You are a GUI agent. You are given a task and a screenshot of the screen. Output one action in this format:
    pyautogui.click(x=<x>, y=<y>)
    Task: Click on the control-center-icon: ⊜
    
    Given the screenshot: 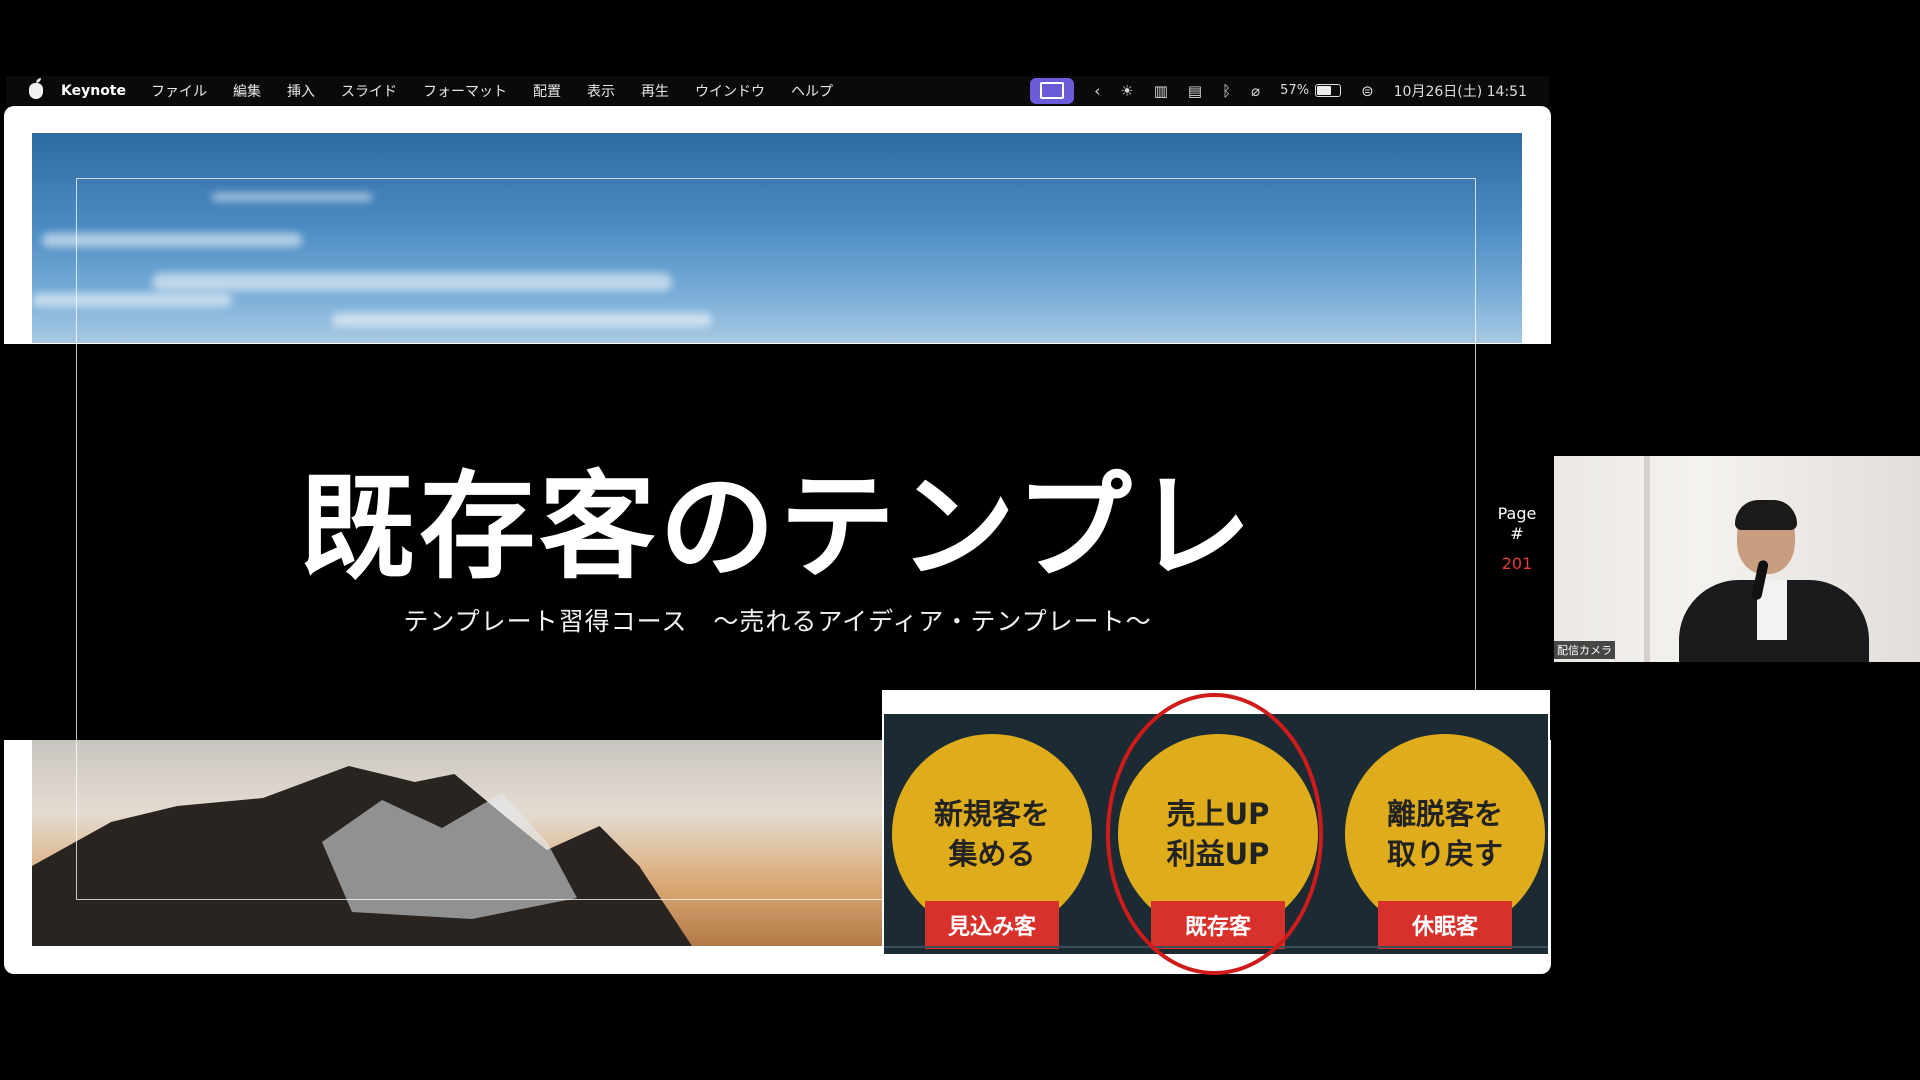 What is the action you would take?
    pyautogui.click(x=1367, y=91)
    